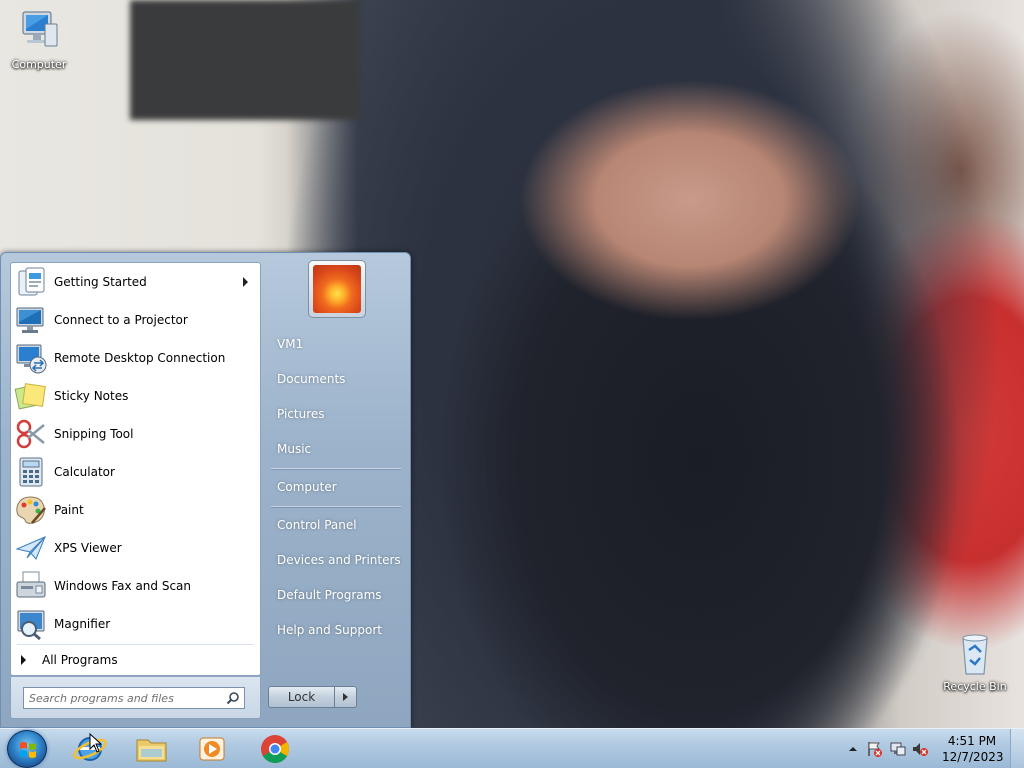  What do you see at coordinates (31, 434) in the screenshot?
I see `scissors-icon` at bounding box center [31, 434].